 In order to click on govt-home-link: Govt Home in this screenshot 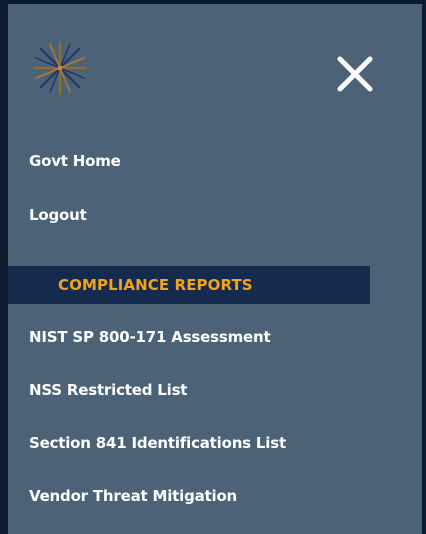, I will do `click(75, 161)`.